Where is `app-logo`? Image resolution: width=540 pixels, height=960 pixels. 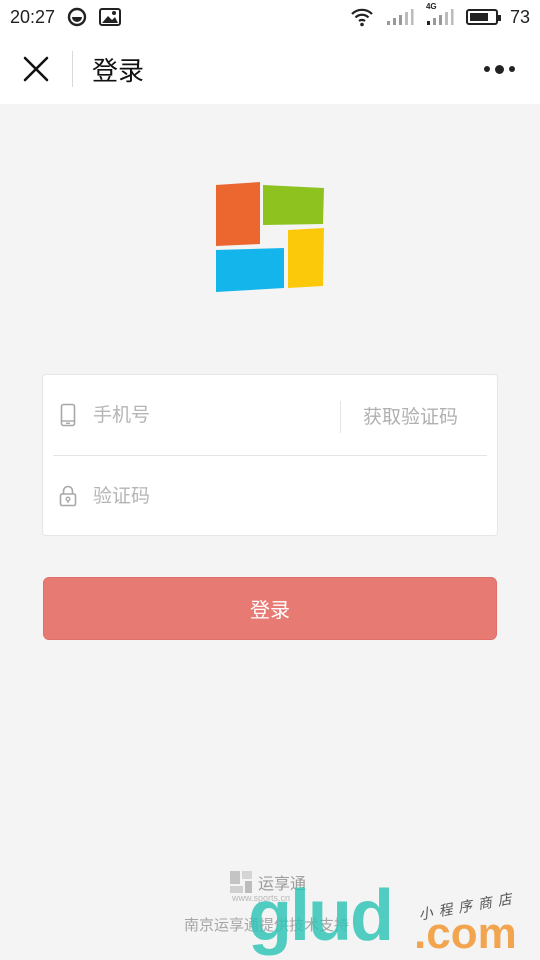 app-logo is located at coordinates (270, 238).